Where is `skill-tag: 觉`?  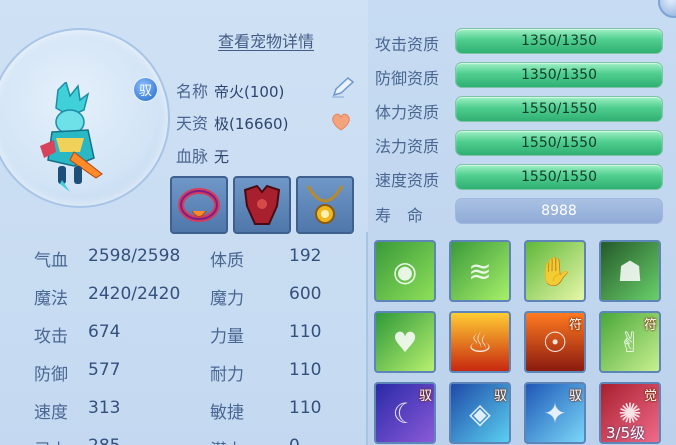 skill-tag: 觉 is located at coordinates (650, 396).